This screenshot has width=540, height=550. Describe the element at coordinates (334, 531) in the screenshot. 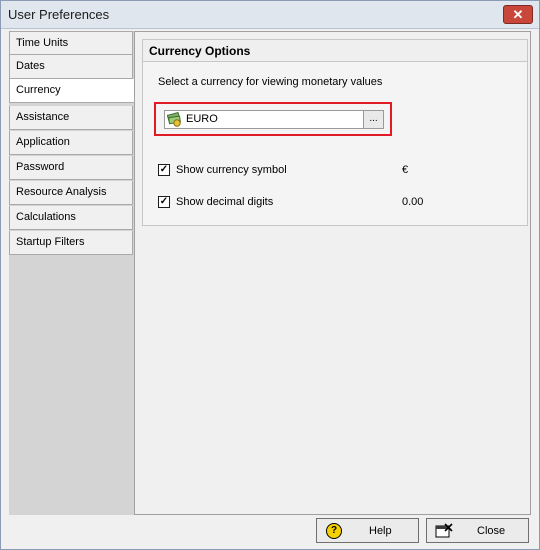

I see `help-icon: ?` at that location.